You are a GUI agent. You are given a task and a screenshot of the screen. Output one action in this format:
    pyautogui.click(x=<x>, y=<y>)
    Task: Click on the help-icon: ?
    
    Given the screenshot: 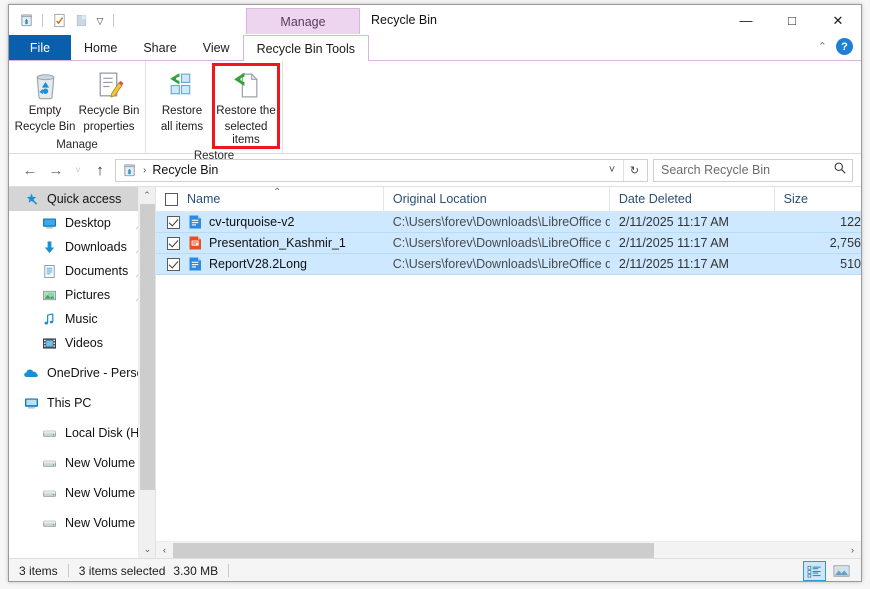 What is the action you would take?
    pyautogui.click(x=844, y=46)
    